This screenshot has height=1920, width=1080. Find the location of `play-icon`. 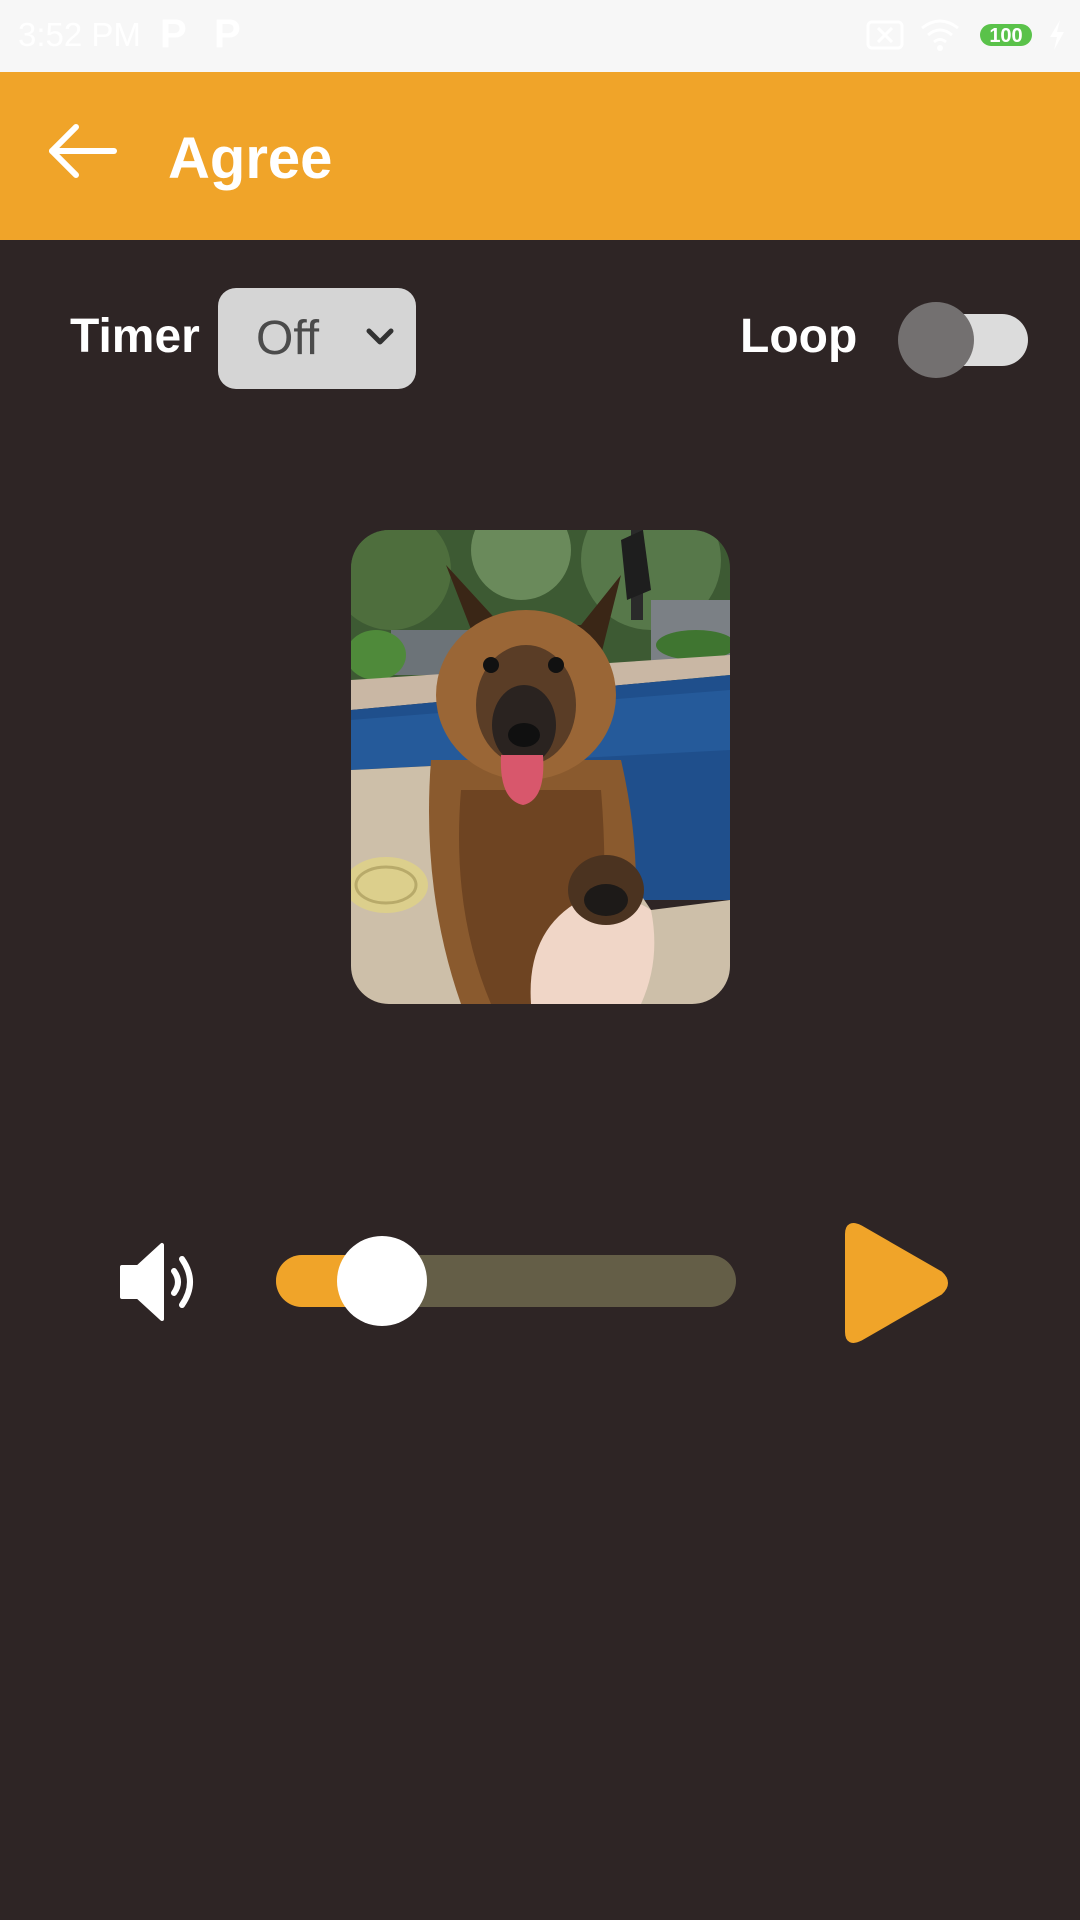

play-icon is located at coordinates (896, 1283).